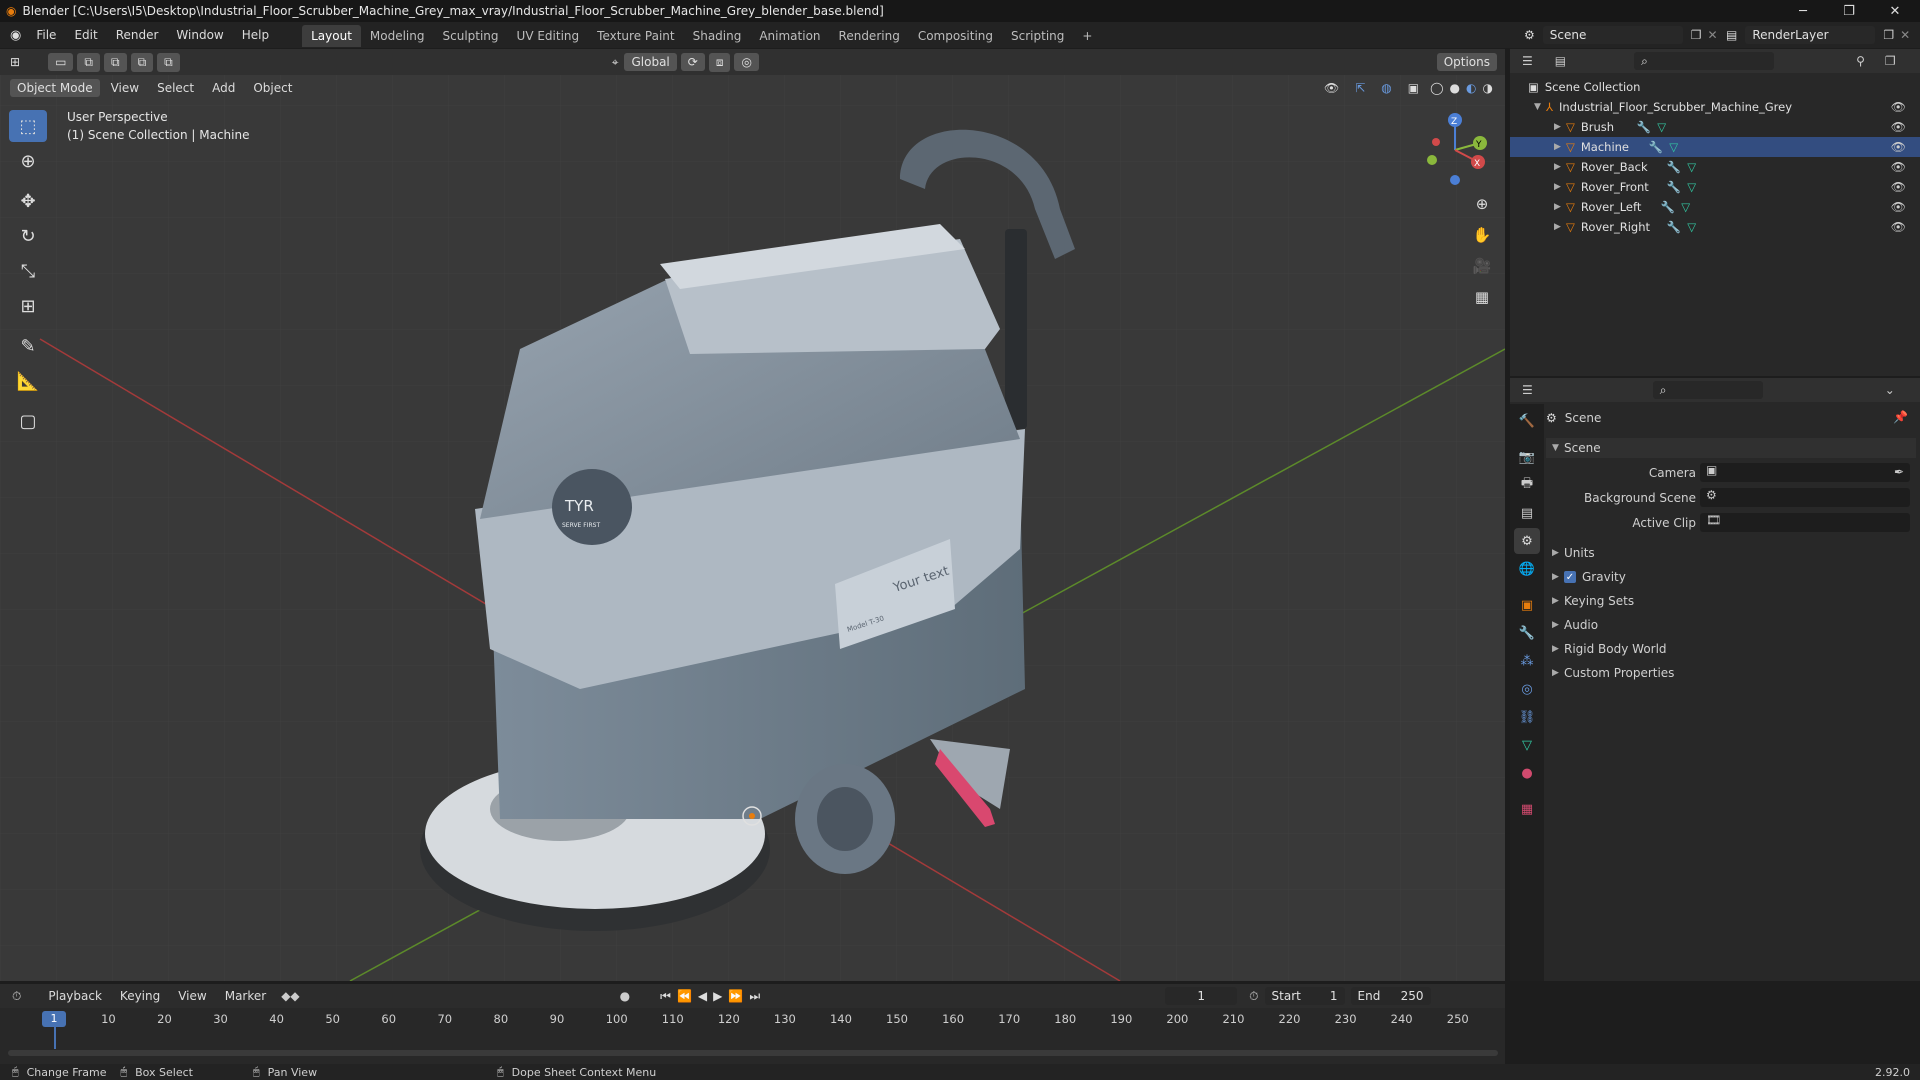  Describe the element at coordinates (28, 271) in the screenshot. I see `tool-scale-icon: ⤡` at that location.